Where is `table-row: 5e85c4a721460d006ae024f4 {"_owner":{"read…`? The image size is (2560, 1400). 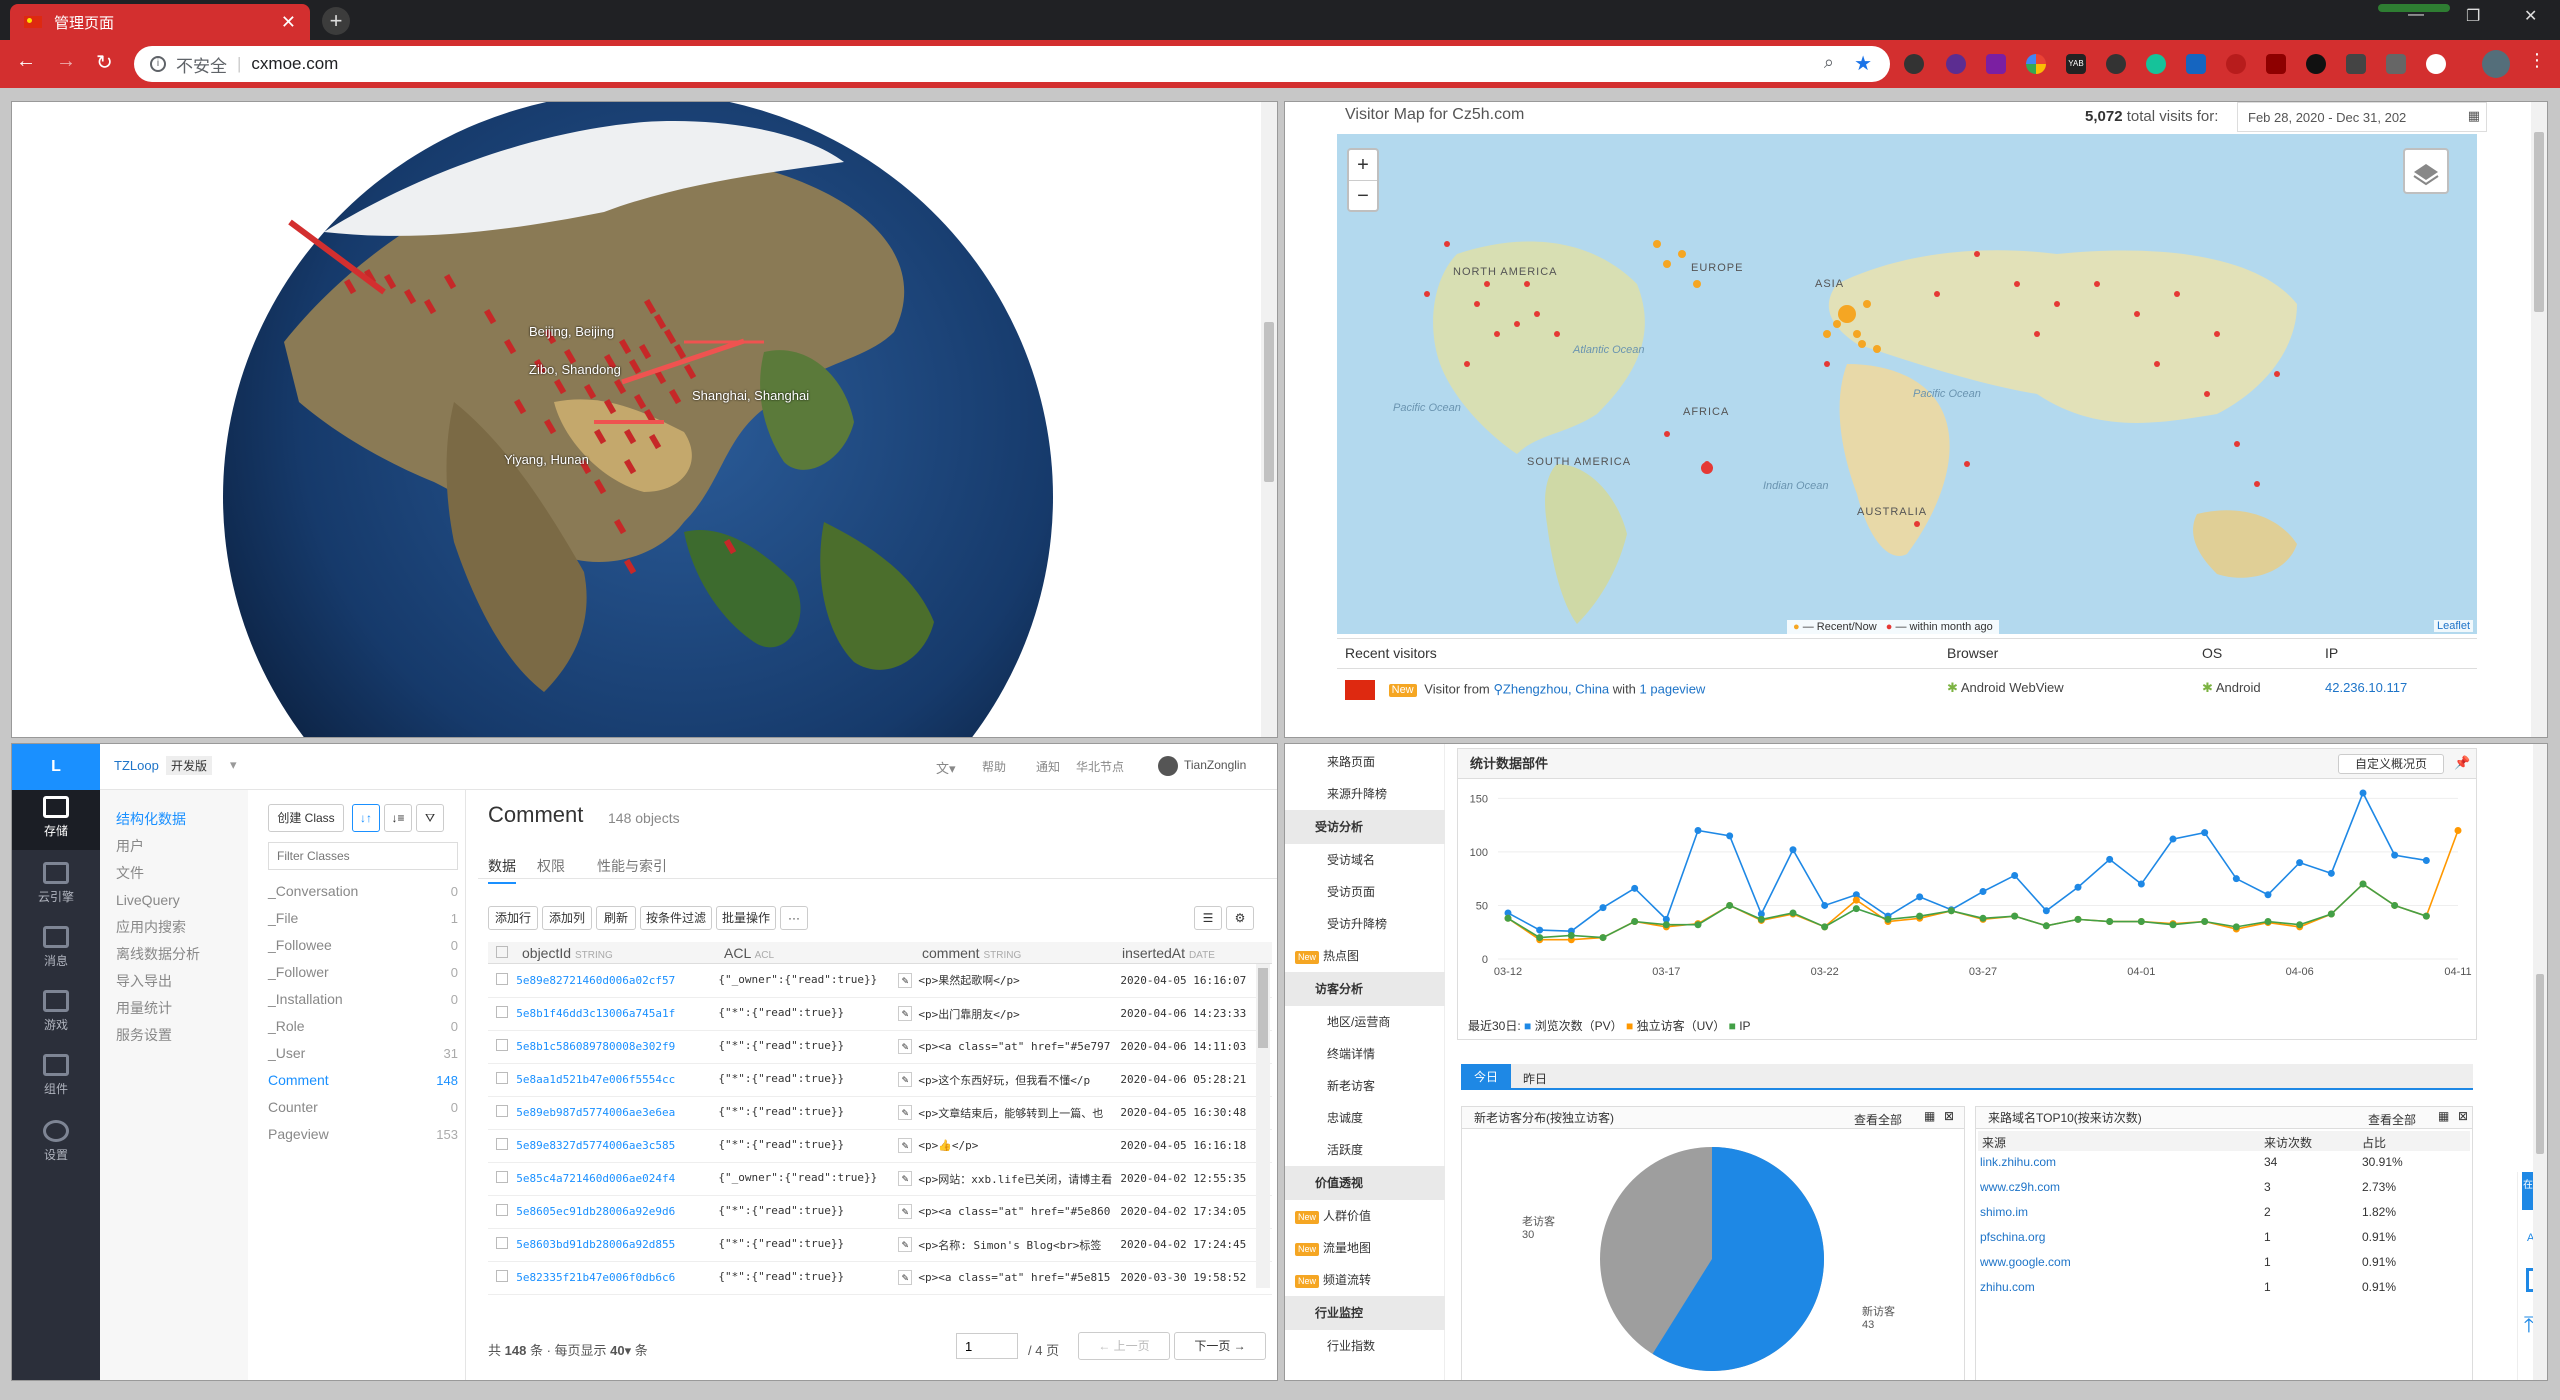
table-row: 5e85c4a721460d006ae024f4 {"_owner":{"read… is located at coordinates (880, 1179).